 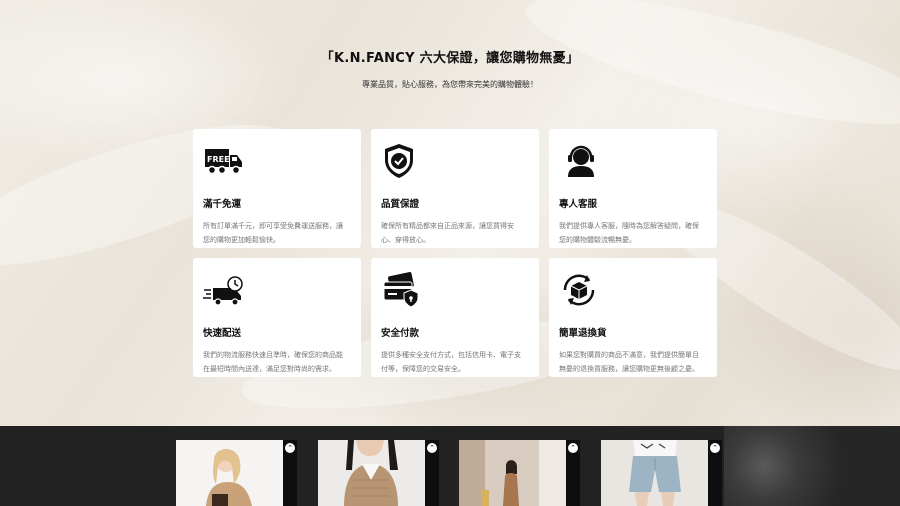 What do you see at coordinates (273, 355) in the screenshot?
I see `feature-description-line: 我們的物流服務快速且準時，確保您的商品能` at bounding box center [273, 355].